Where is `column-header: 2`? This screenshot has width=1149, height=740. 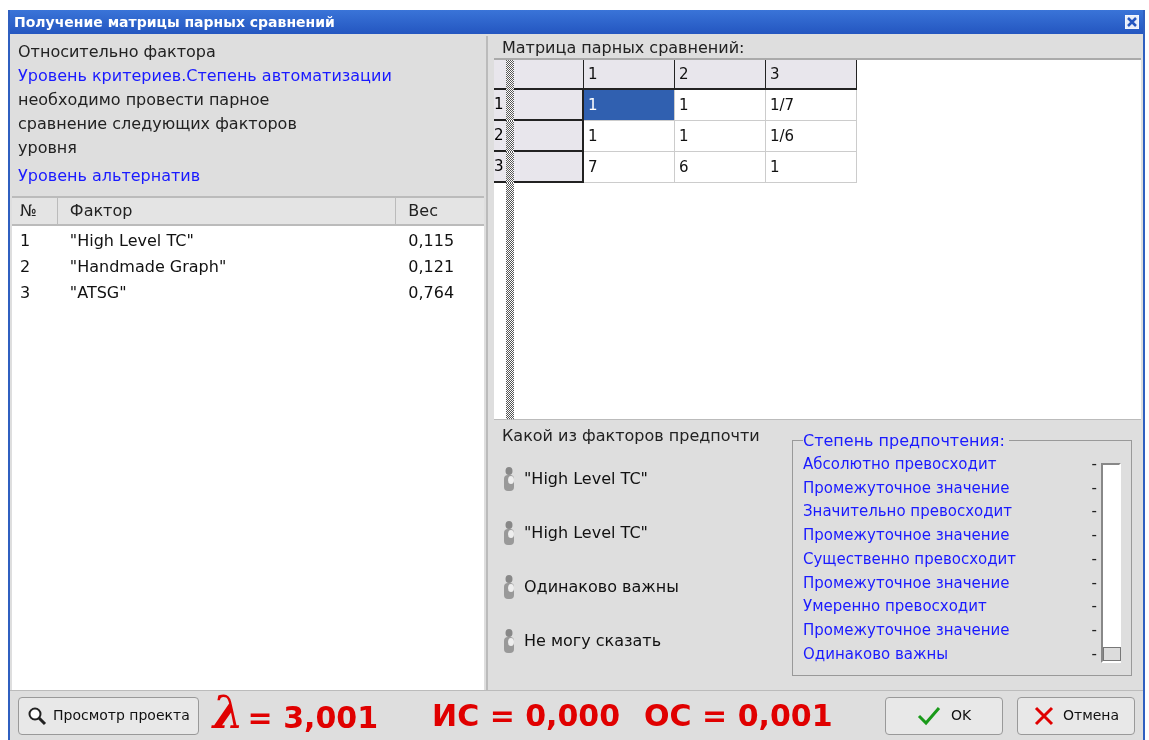
column-header: 2 is located at coordinates (720, 75).